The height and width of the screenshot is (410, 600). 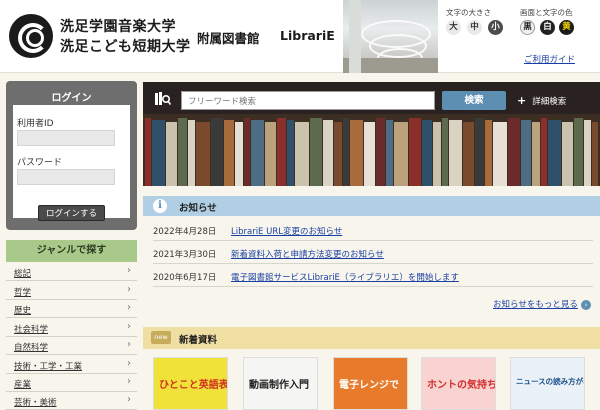 What do you see at coordinates (307, 254) in the screenshot?
I see `news-link: 新着資料入荷と申請方法変更のお知らせ` at bounding box center [307, 254].